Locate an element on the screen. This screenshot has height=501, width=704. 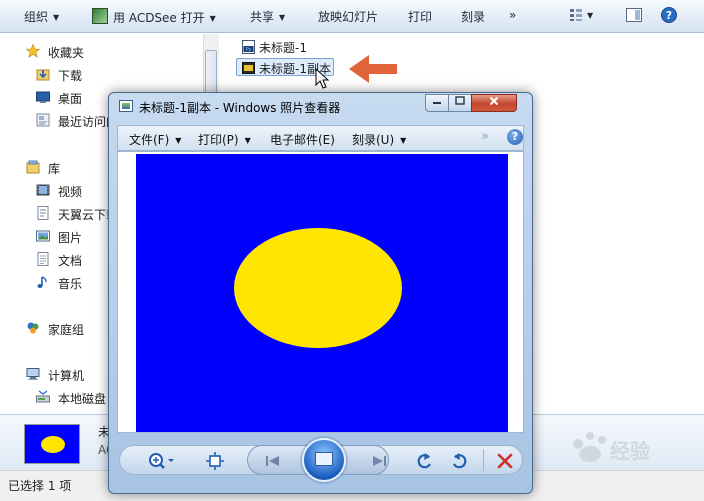
next-icon is located at coordinates (379, 461).